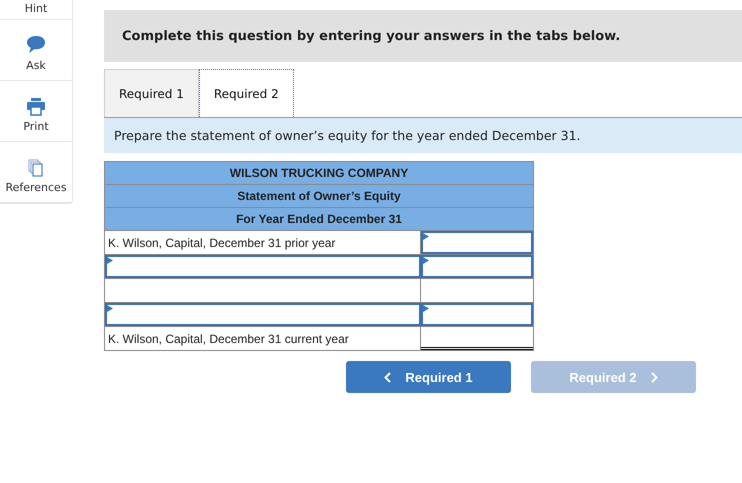  I want to click on speech-bubble-icon, so click(36, 45).